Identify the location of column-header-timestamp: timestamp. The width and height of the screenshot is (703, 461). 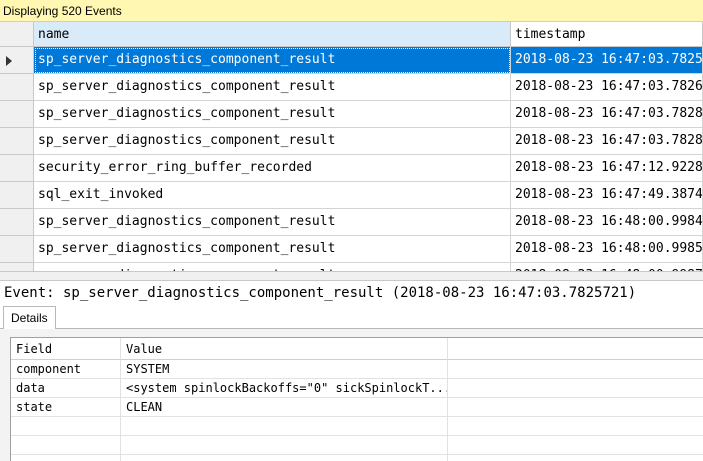
(607, 34).